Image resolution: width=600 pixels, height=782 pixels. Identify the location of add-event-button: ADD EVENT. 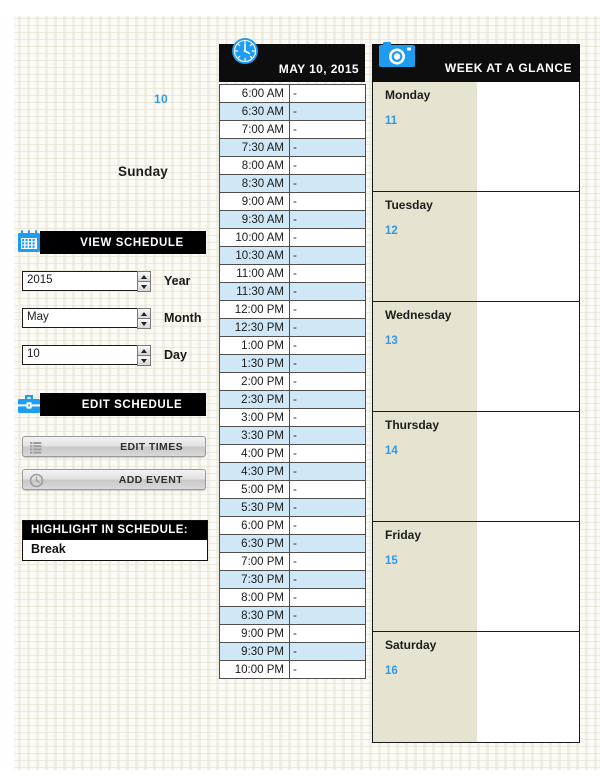
(114, 479).